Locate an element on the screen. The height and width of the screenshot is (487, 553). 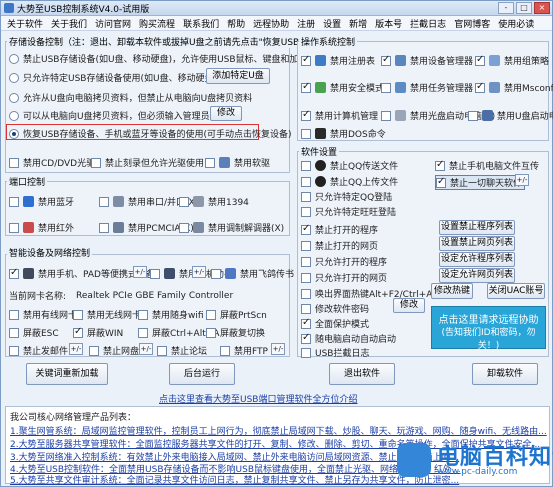
disable-group-policy-checkbox: 禁用组策略 is located at coordinates (512, 60).